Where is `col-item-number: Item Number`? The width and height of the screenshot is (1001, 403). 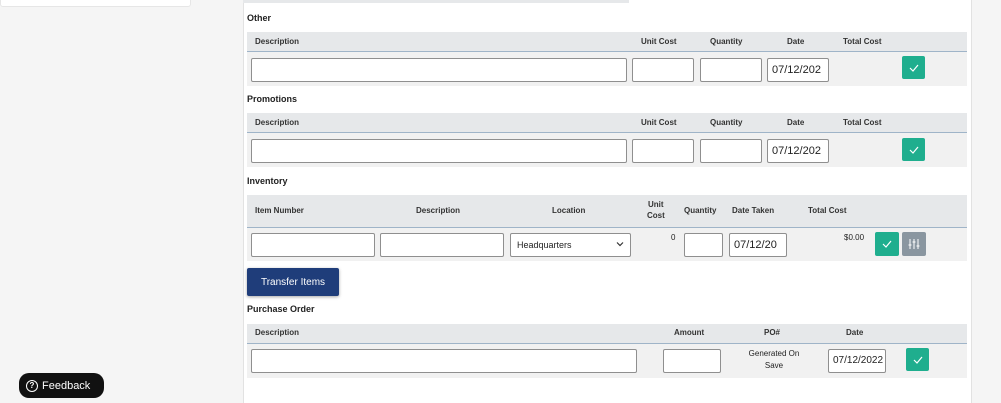 col-item-number: Item Number is located at coordinates (279, 210).